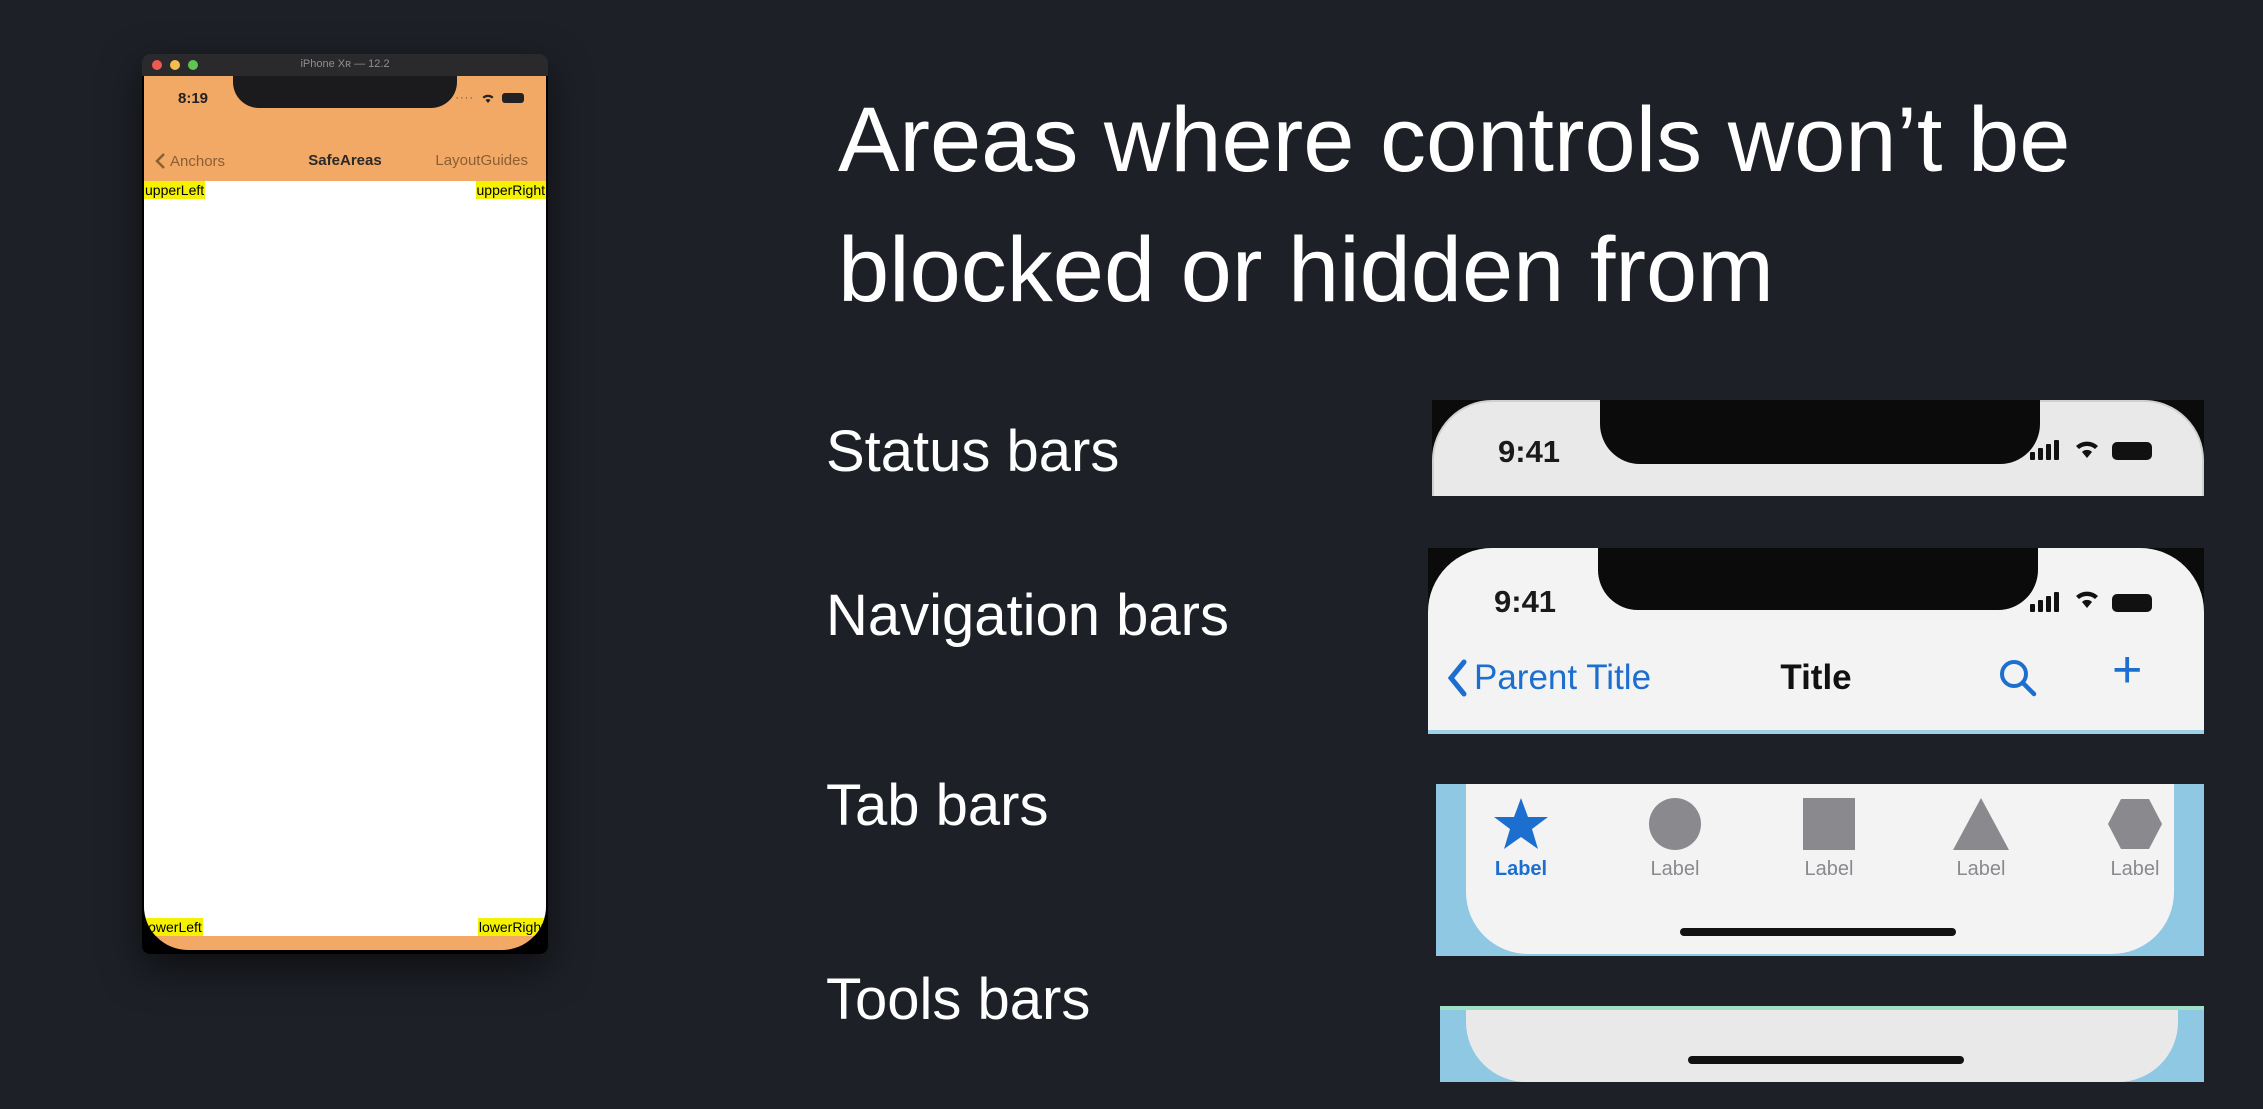 The width and height of the screenshot is (2263, 1109). I want to click on tab-item-2: Label, so click(1675, 838).